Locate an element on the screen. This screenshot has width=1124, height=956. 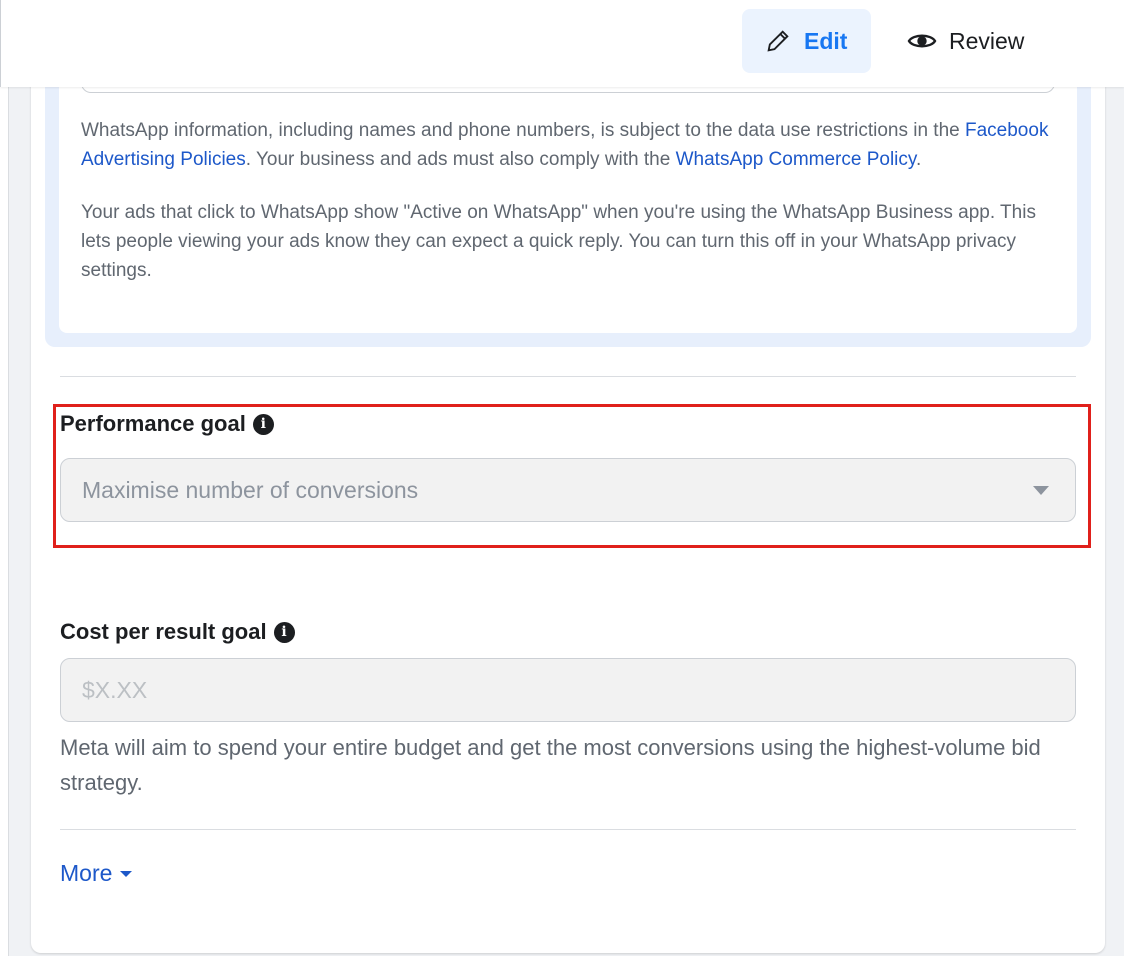
caret-down-icon is located at coordinates (126, 873).